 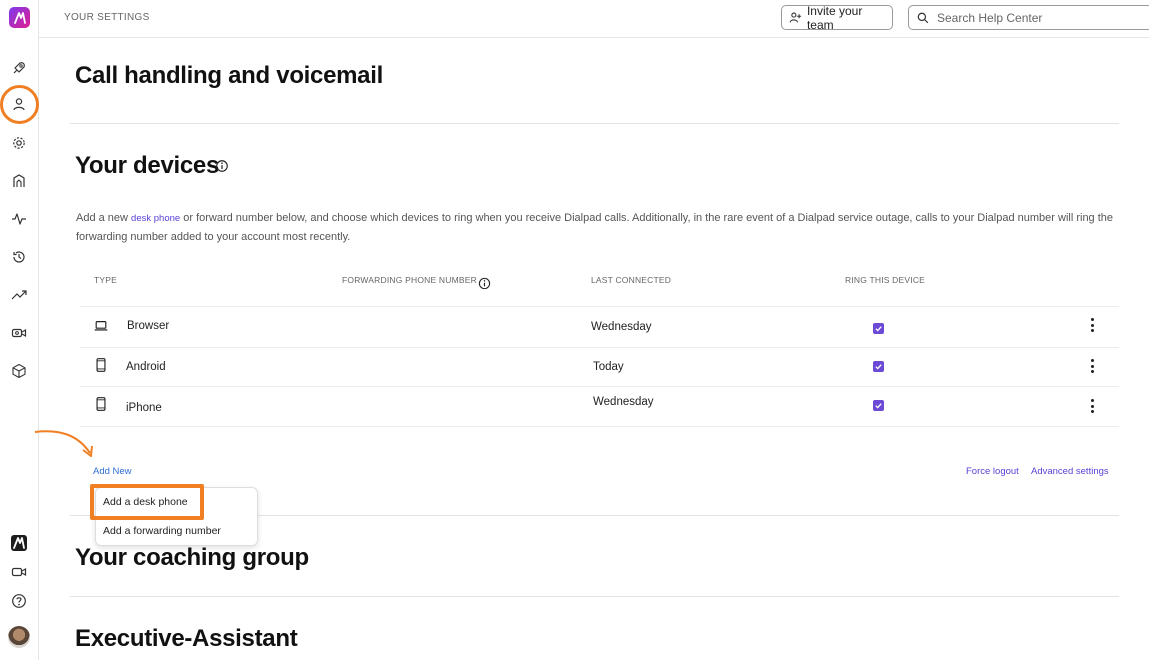 I want to click on column-ring: RING THIS DEVICE, so click(x=885, y=280).